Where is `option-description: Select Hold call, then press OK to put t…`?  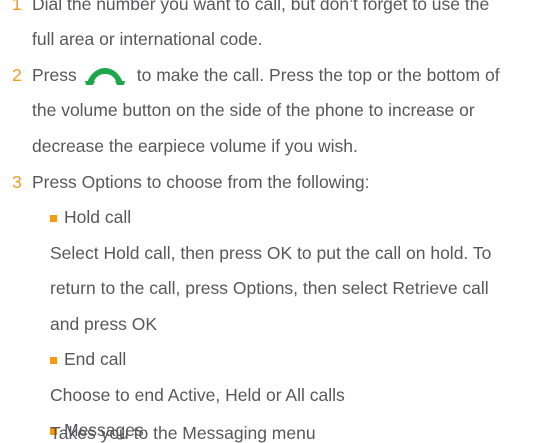
option-description: Select Hold call, then press OK to put t… is located at coordinates (271, 253).